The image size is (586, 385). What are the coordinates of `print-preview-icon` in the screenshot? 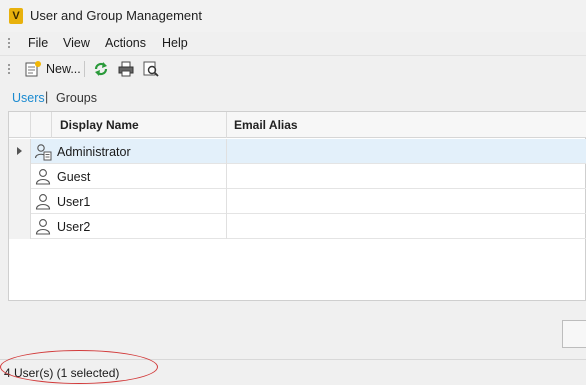 It's located at (151, 69).